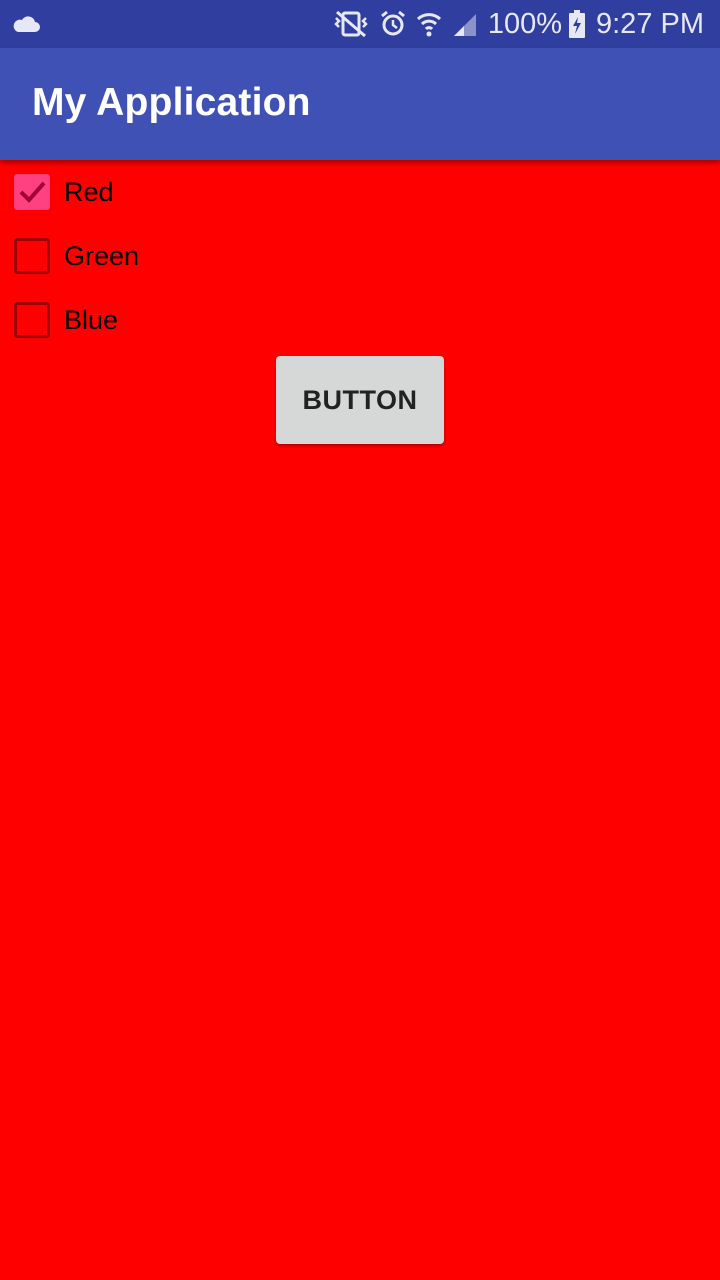  What do you see at coordinates (351, 24) in the screenshot?
I see `vibrate-mute-icon` at bounding box center [351, 24].